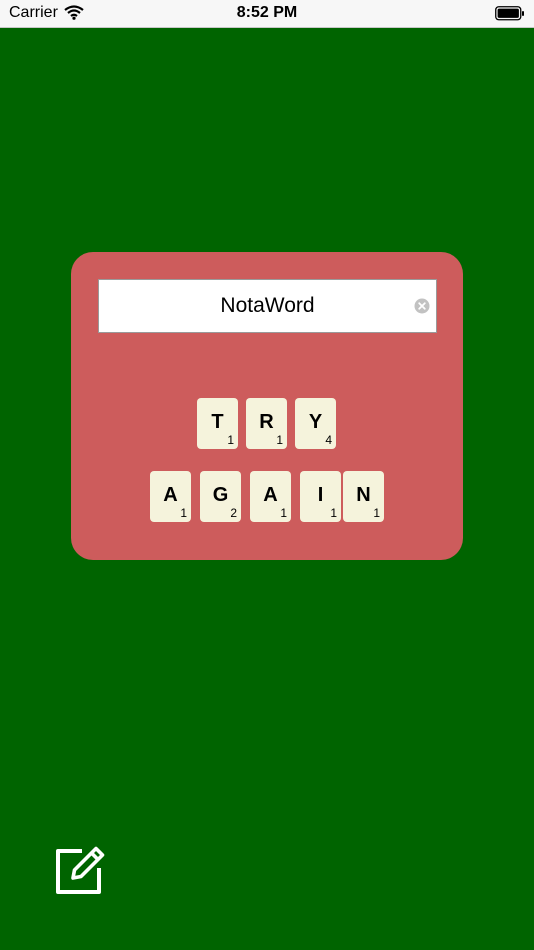 Image resolution: width=534 pixels, height=950 pixels. I want to click on letter-tile: I 1, so click(320, 496).